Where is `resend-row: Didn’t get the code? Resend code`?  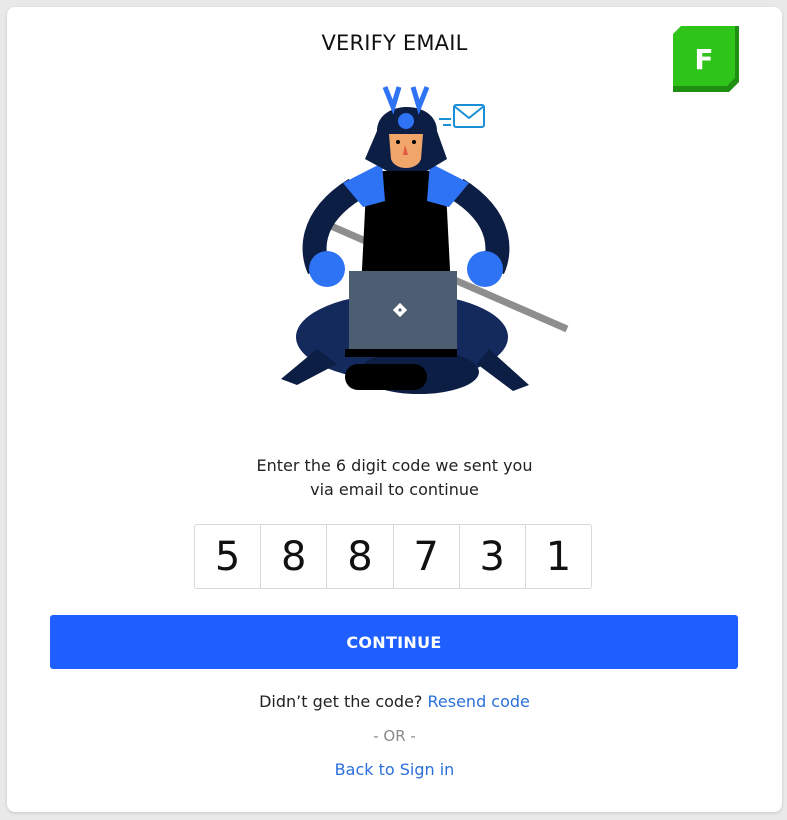
resend-row: Didn’t get the code? Resend code is located at coordinates (394, 701).